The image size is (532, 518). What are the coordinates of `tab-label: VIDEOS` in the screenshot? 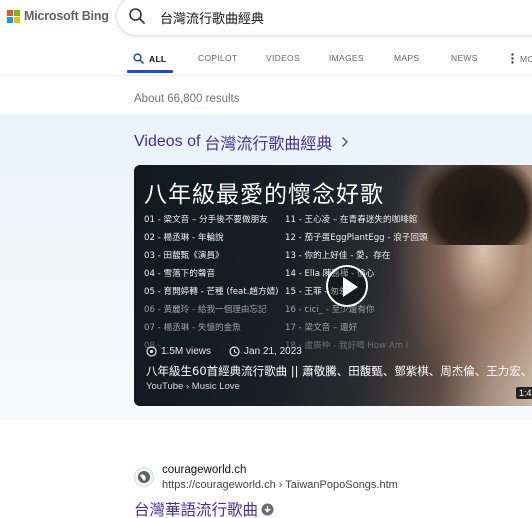 It's located at (283, 58).